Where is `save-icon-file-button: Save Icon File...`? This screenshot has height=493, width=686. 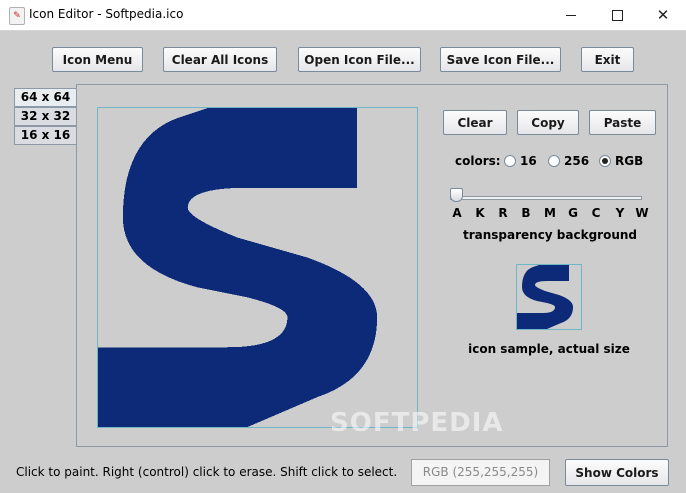
save-icon-file-button: Save Icon File... is located at coordinates (500, 59).